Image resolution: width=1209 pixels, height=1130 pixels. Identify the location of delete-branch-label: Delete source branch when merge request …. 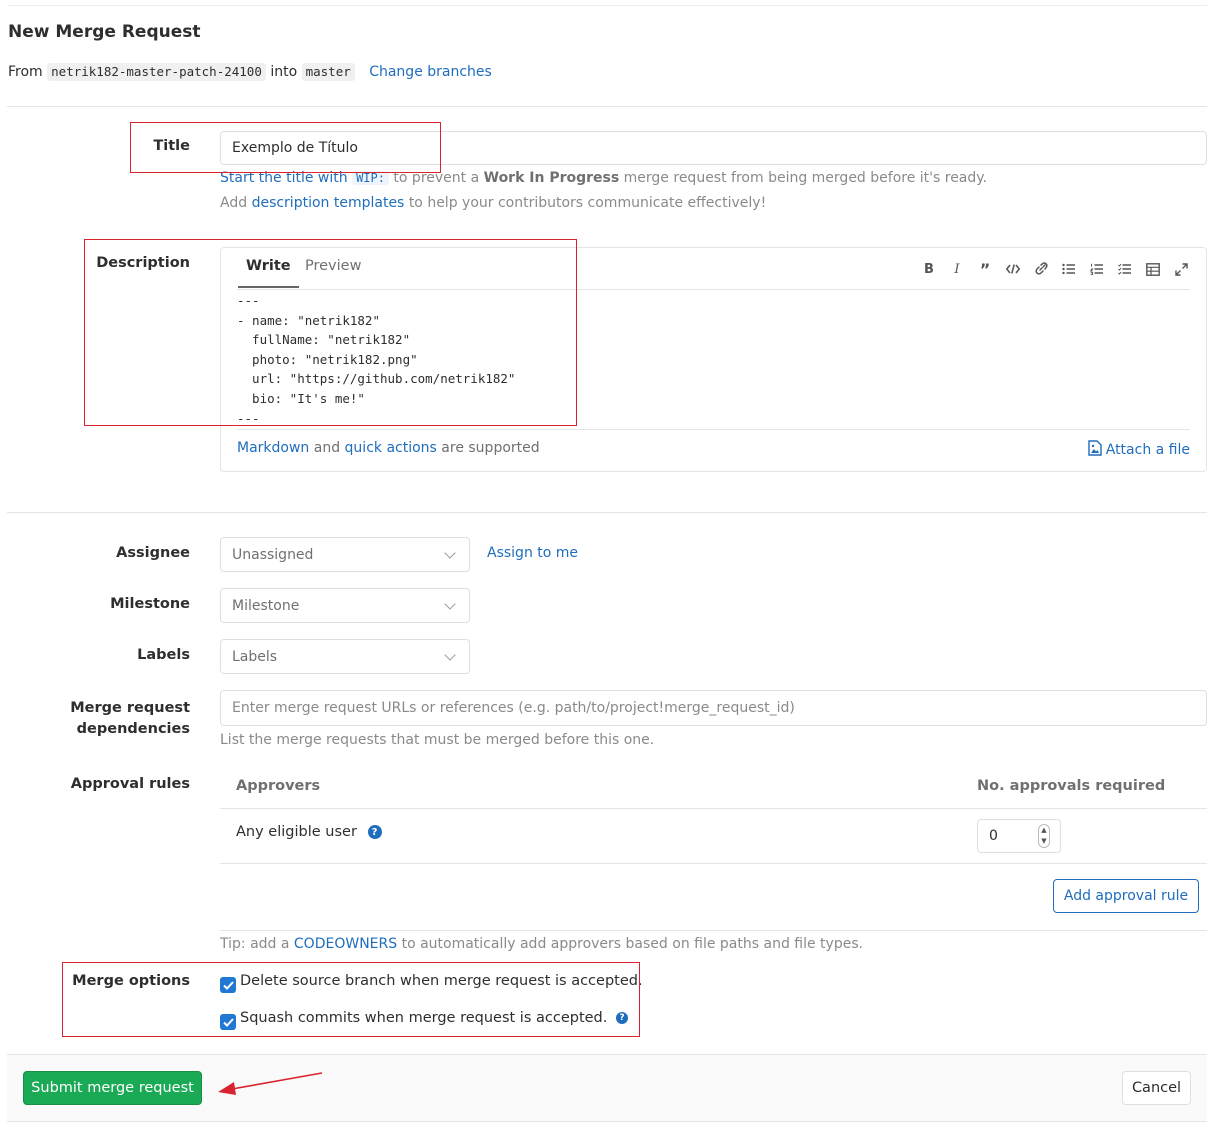
(441, 981).